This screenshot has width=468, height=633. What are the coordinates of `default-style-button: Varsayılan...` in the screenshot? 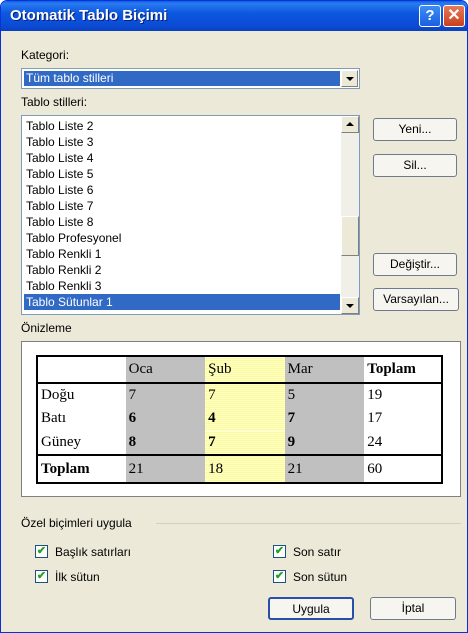 It's located at (416, 299).